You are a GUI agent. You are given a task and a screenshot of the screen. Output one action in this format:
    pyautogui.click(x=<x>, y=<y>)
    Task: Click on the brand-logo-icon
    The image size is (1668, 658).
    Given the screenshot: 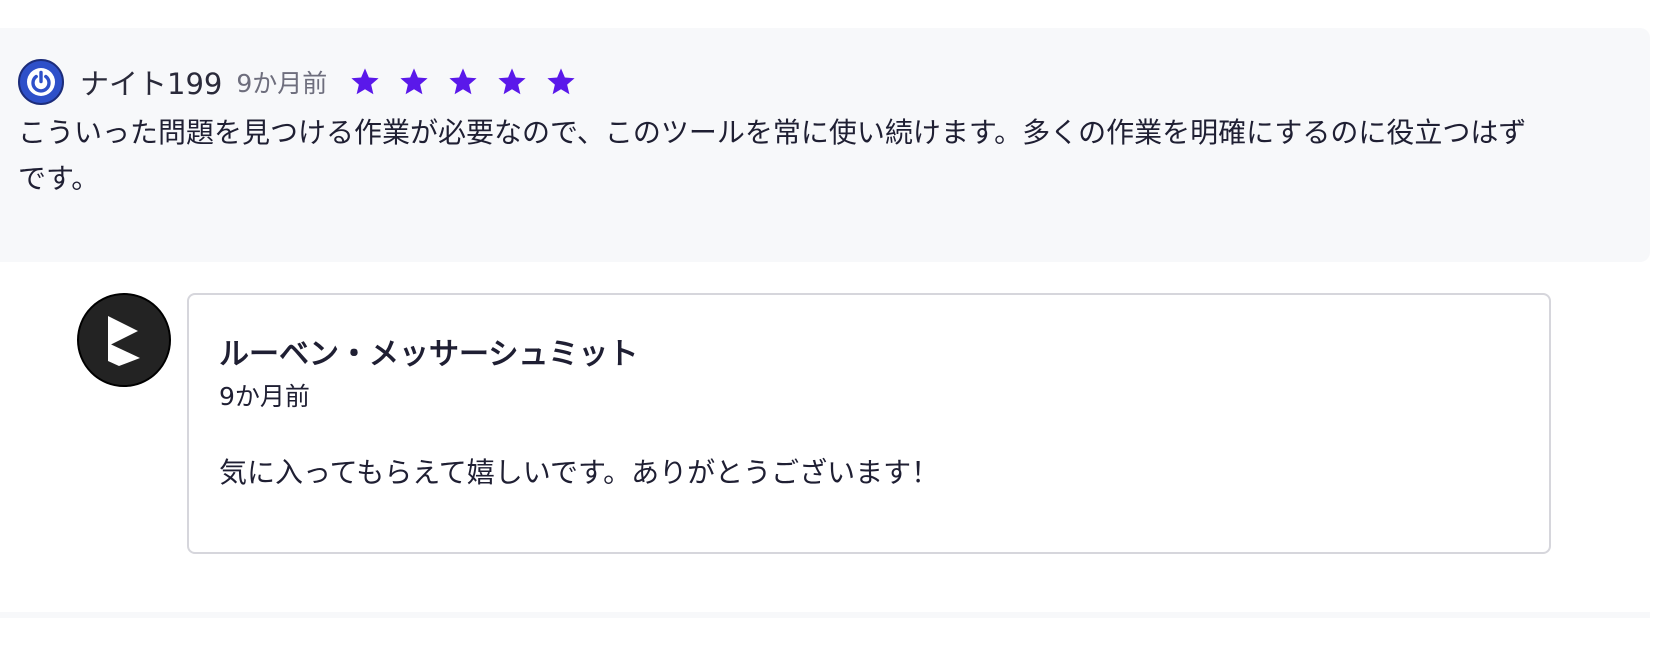 What is the action you would take?
    pyautogui.click(x=124, y=341)
    